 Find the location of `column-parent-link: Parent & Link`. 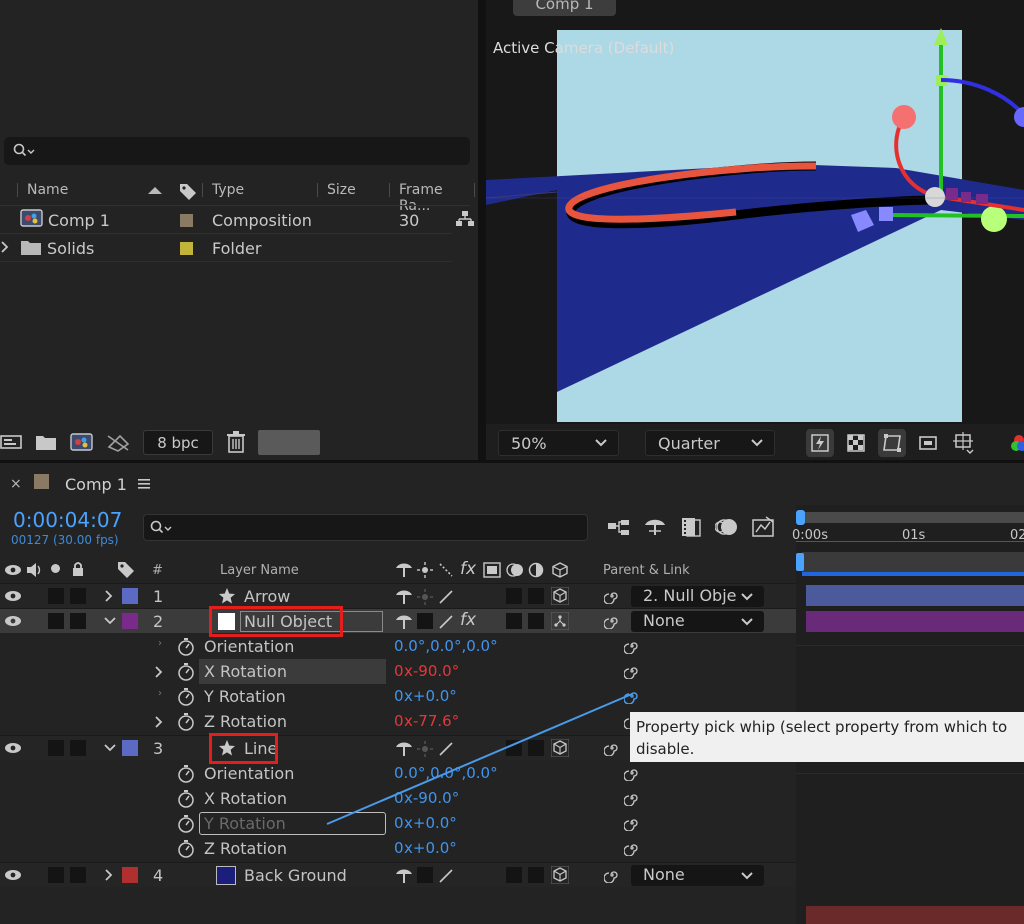

column-parent-link: Parent & Link is located at coordinates (646, 570).